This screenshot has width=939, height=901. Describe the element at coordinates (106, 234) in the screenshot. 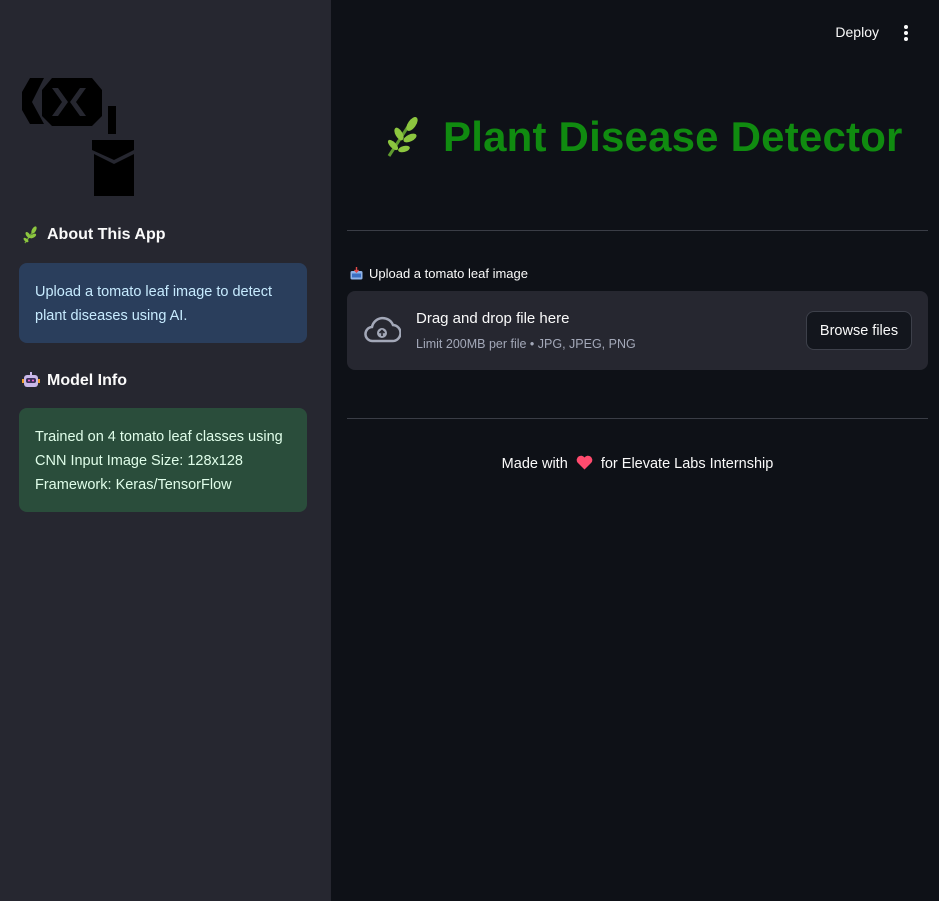

I see `about-heading-text: About This App` at that location.